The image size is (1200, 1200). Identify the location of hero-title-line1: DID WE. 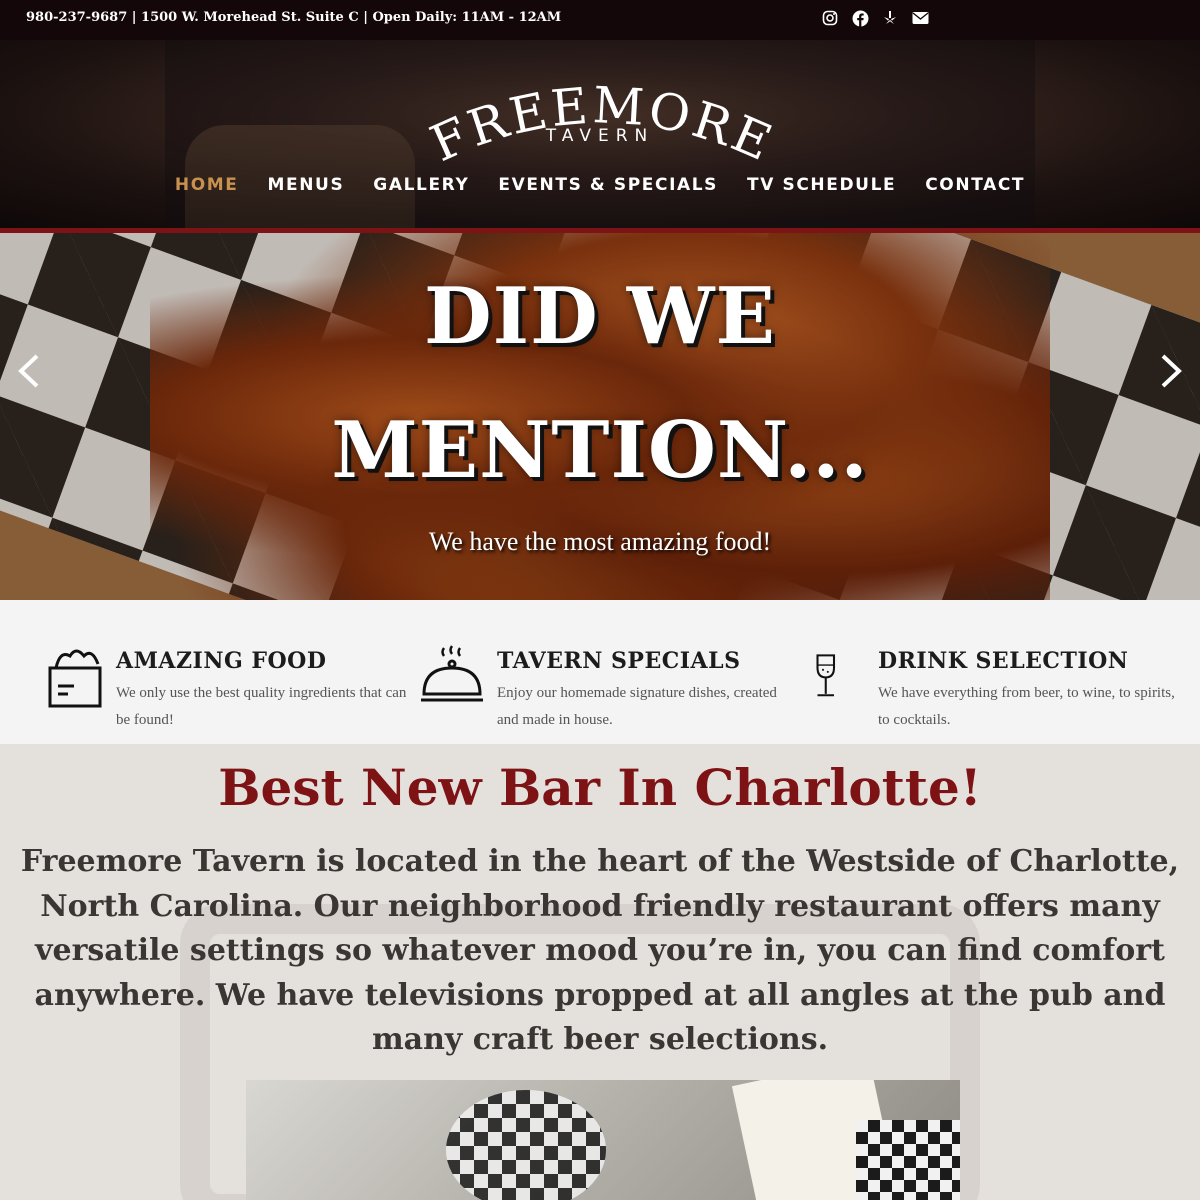
(600, 316).